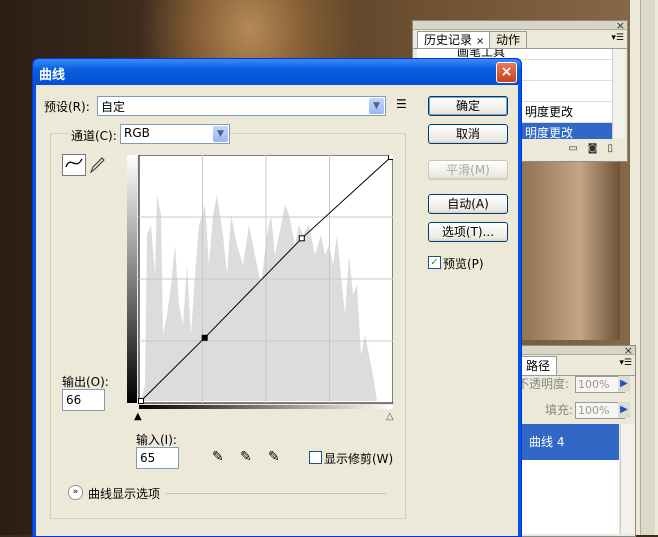 The width and height of the screenshot is (658, 537). I want to click on dialog-close-button: ×, so click(506, 72).